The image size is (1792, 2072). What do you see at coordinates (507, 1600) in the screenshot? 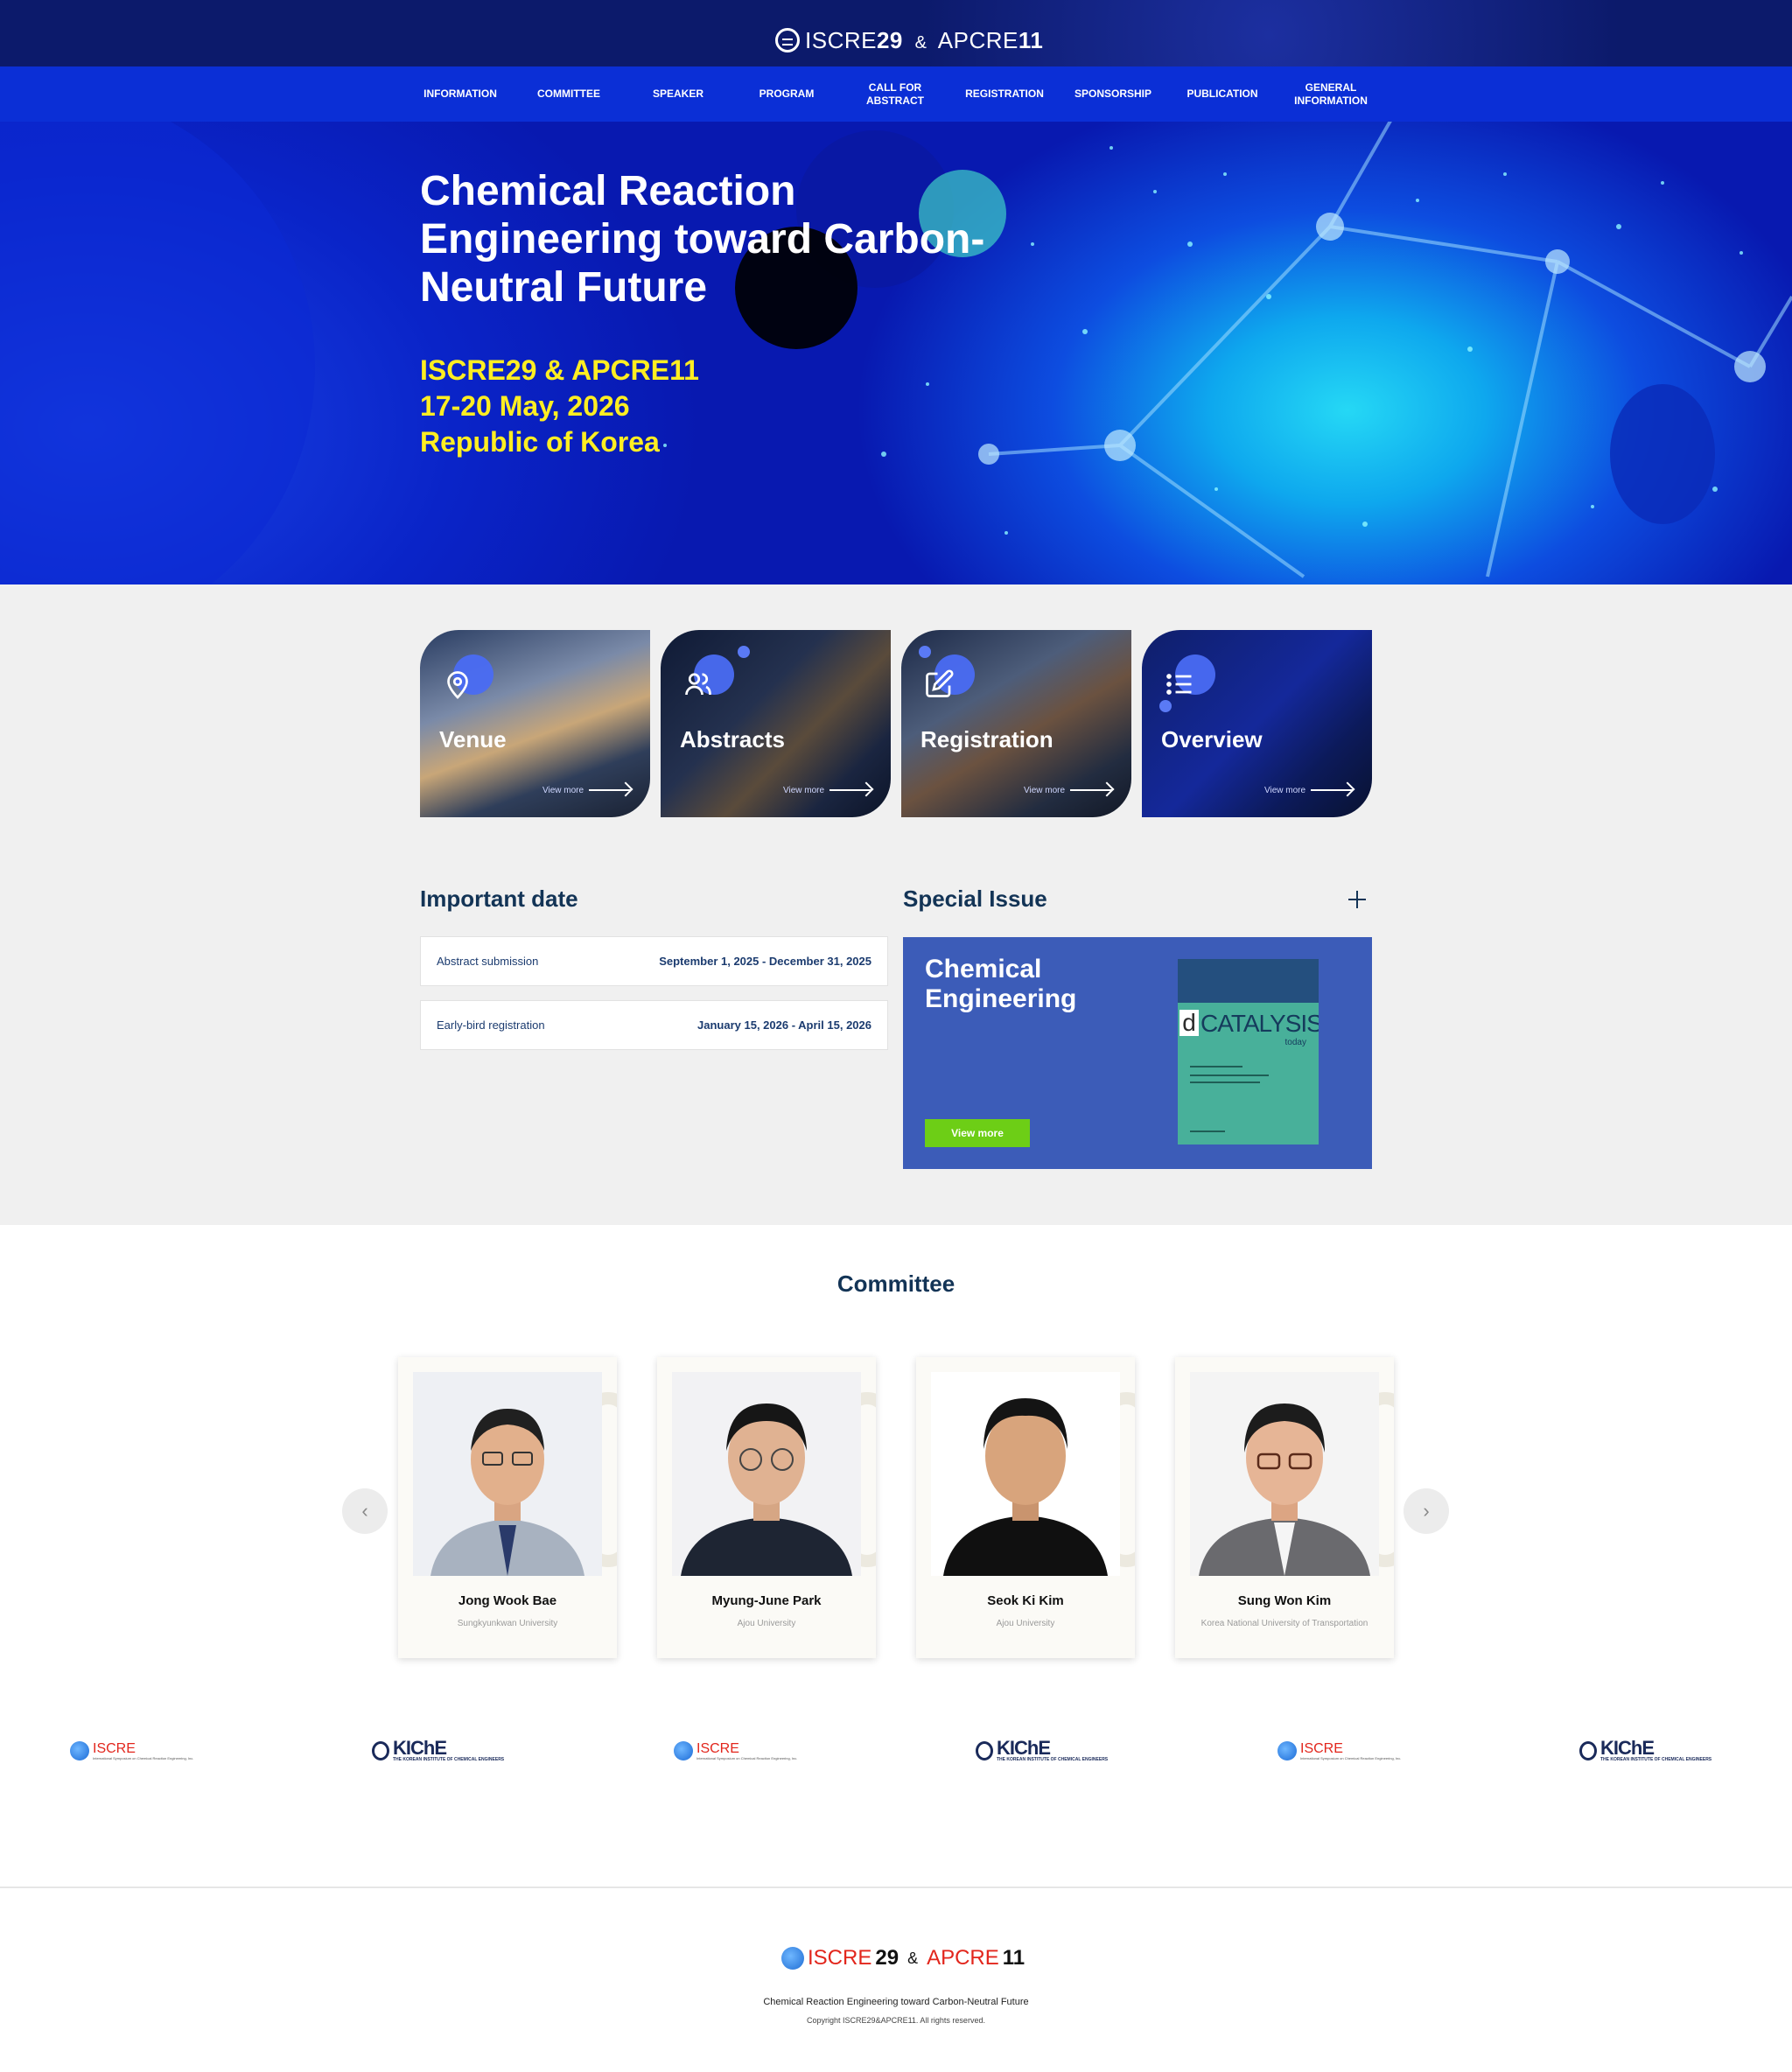
I see `member-name: Jong Wook Bae` at bounding box center [507, 1600].